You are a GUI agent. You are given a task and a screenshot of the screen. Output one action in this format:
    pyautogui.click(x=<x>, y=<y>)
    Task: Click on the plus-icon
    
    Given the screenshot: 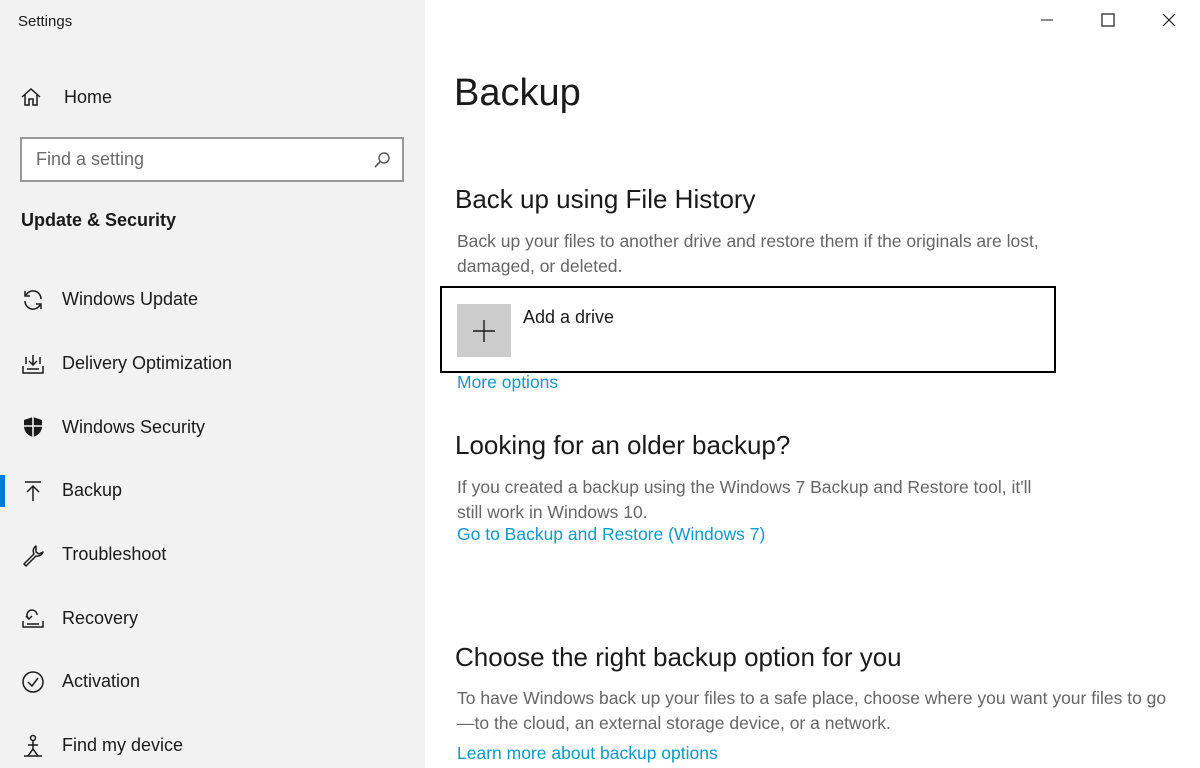 What is the action you would take?
    pyautogui.click(x=484, y=330)
    